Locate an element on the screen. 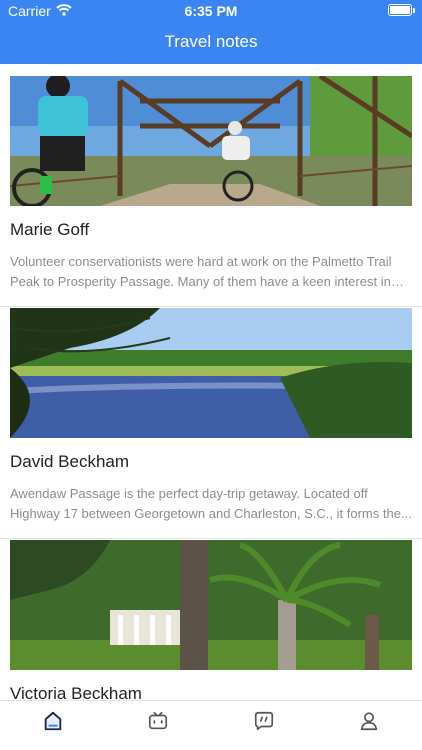 The width and height of the screenshot is (422, 750). nav-header: Carrier 6:35 PM Travel notes is located at coordinates (211, 32).